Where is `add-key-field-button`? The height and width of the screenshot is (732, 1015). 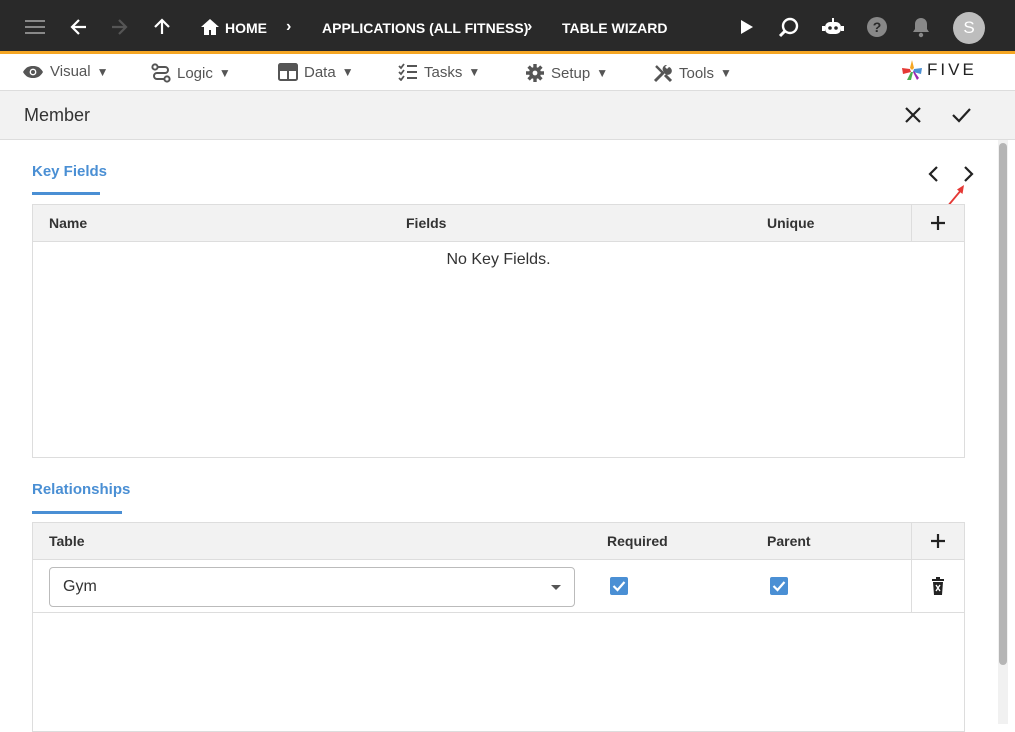
add-key-field-button is located at coordinates (937, 223).